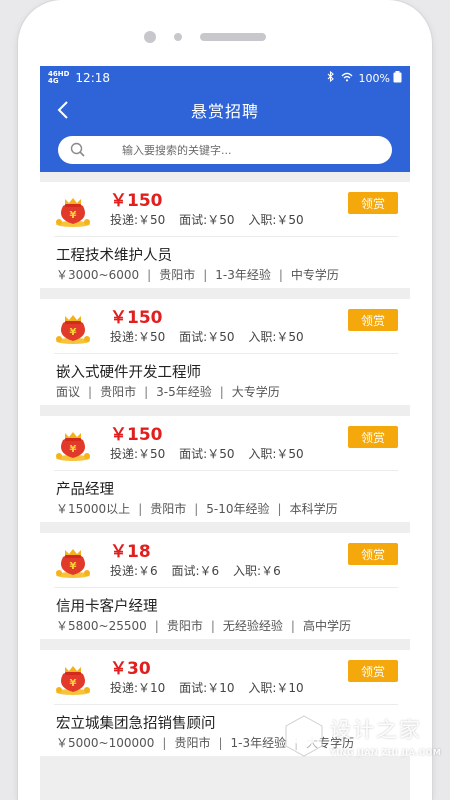  What do you see at coordinates (238, 509) in the screenshot?
I see `job-experience: 5-10年经验` at bounding box center [238, 509].